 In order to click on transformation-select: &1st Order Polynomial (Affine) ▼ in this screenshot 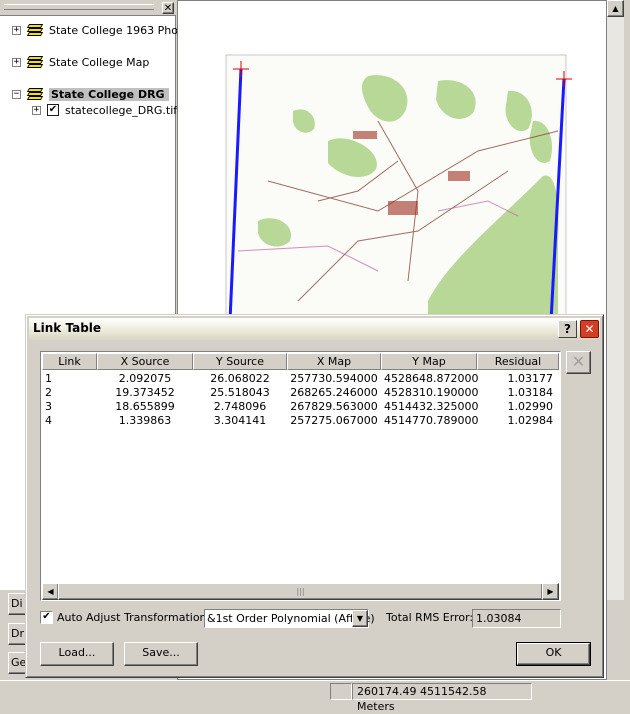, I will do `click(289, 618)`.